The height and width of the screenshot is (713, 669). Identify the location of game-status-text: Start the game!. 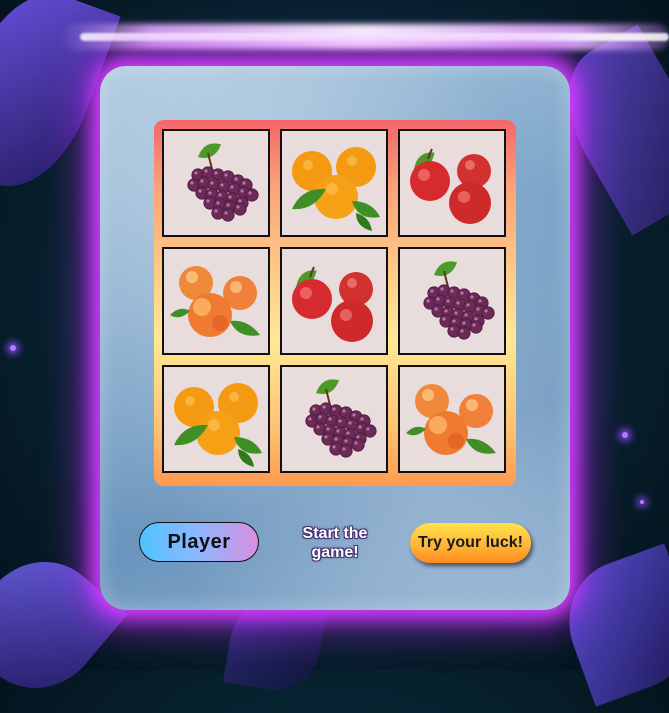
(335, 543).